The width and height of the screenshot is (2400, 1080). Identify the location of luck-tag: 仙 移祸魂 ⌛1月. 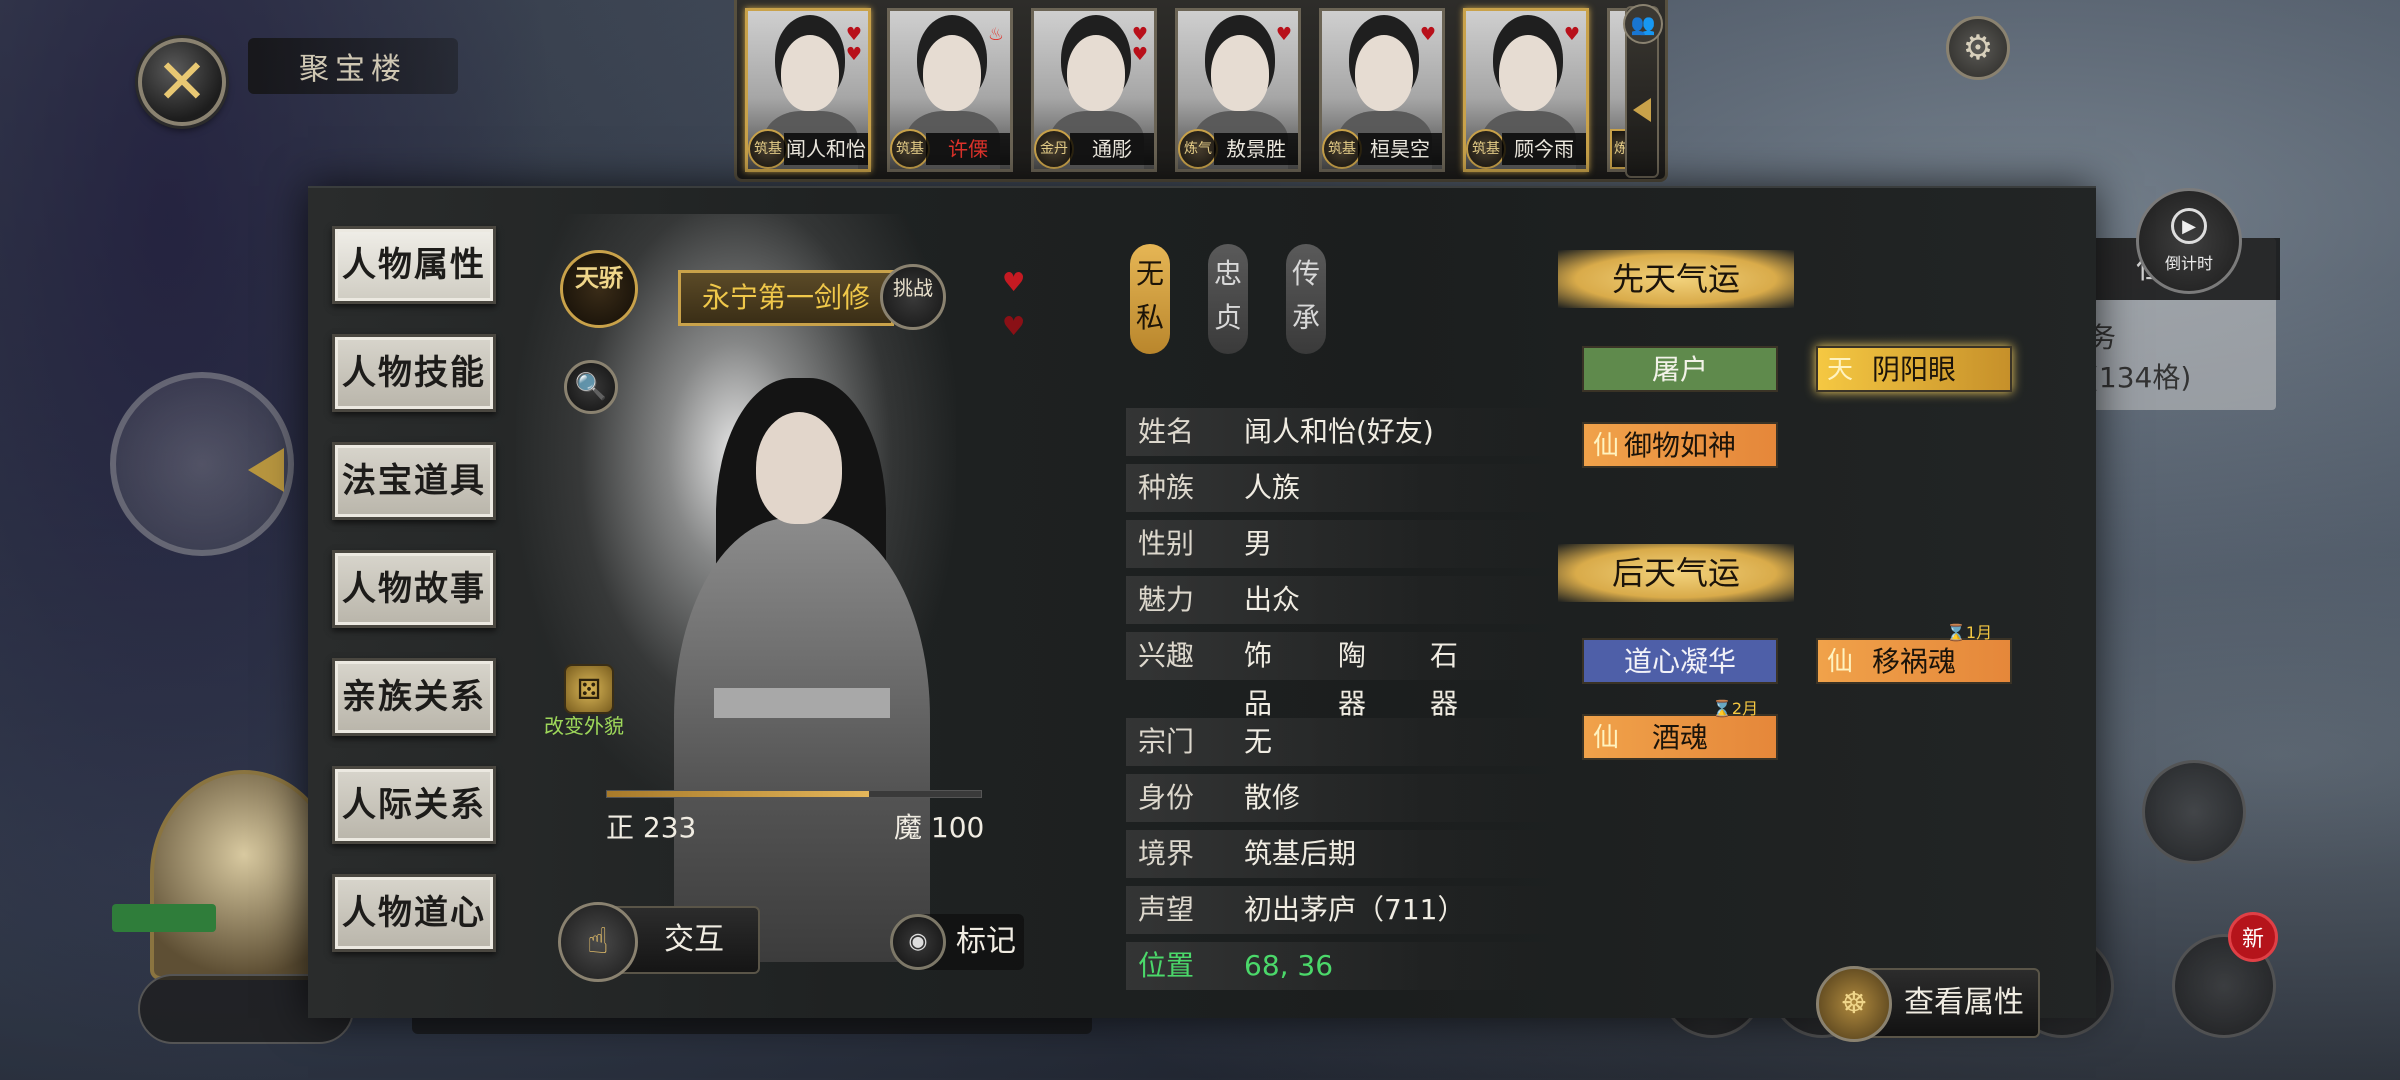
(1914, 654).